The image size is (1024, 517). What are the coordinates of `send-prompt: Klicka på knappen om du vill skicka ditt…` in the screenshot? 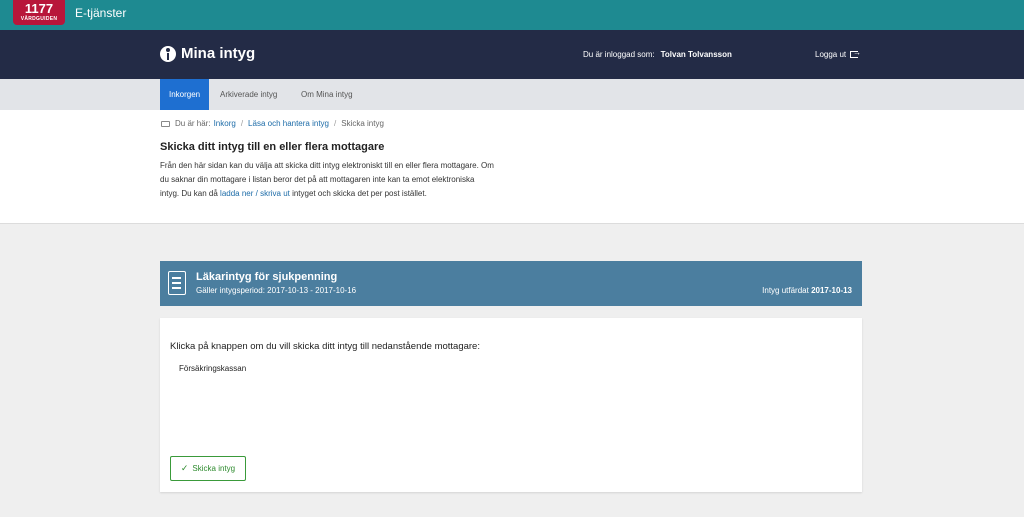 It's located at (325, 346).